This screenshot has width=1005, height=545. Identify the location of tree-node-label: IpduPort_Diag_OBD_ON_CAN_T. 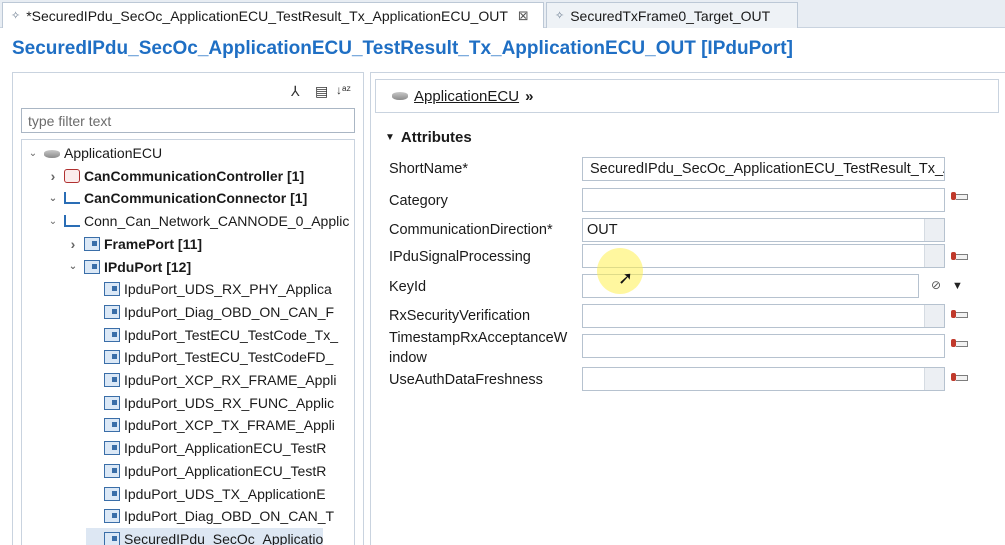
(229, 516).